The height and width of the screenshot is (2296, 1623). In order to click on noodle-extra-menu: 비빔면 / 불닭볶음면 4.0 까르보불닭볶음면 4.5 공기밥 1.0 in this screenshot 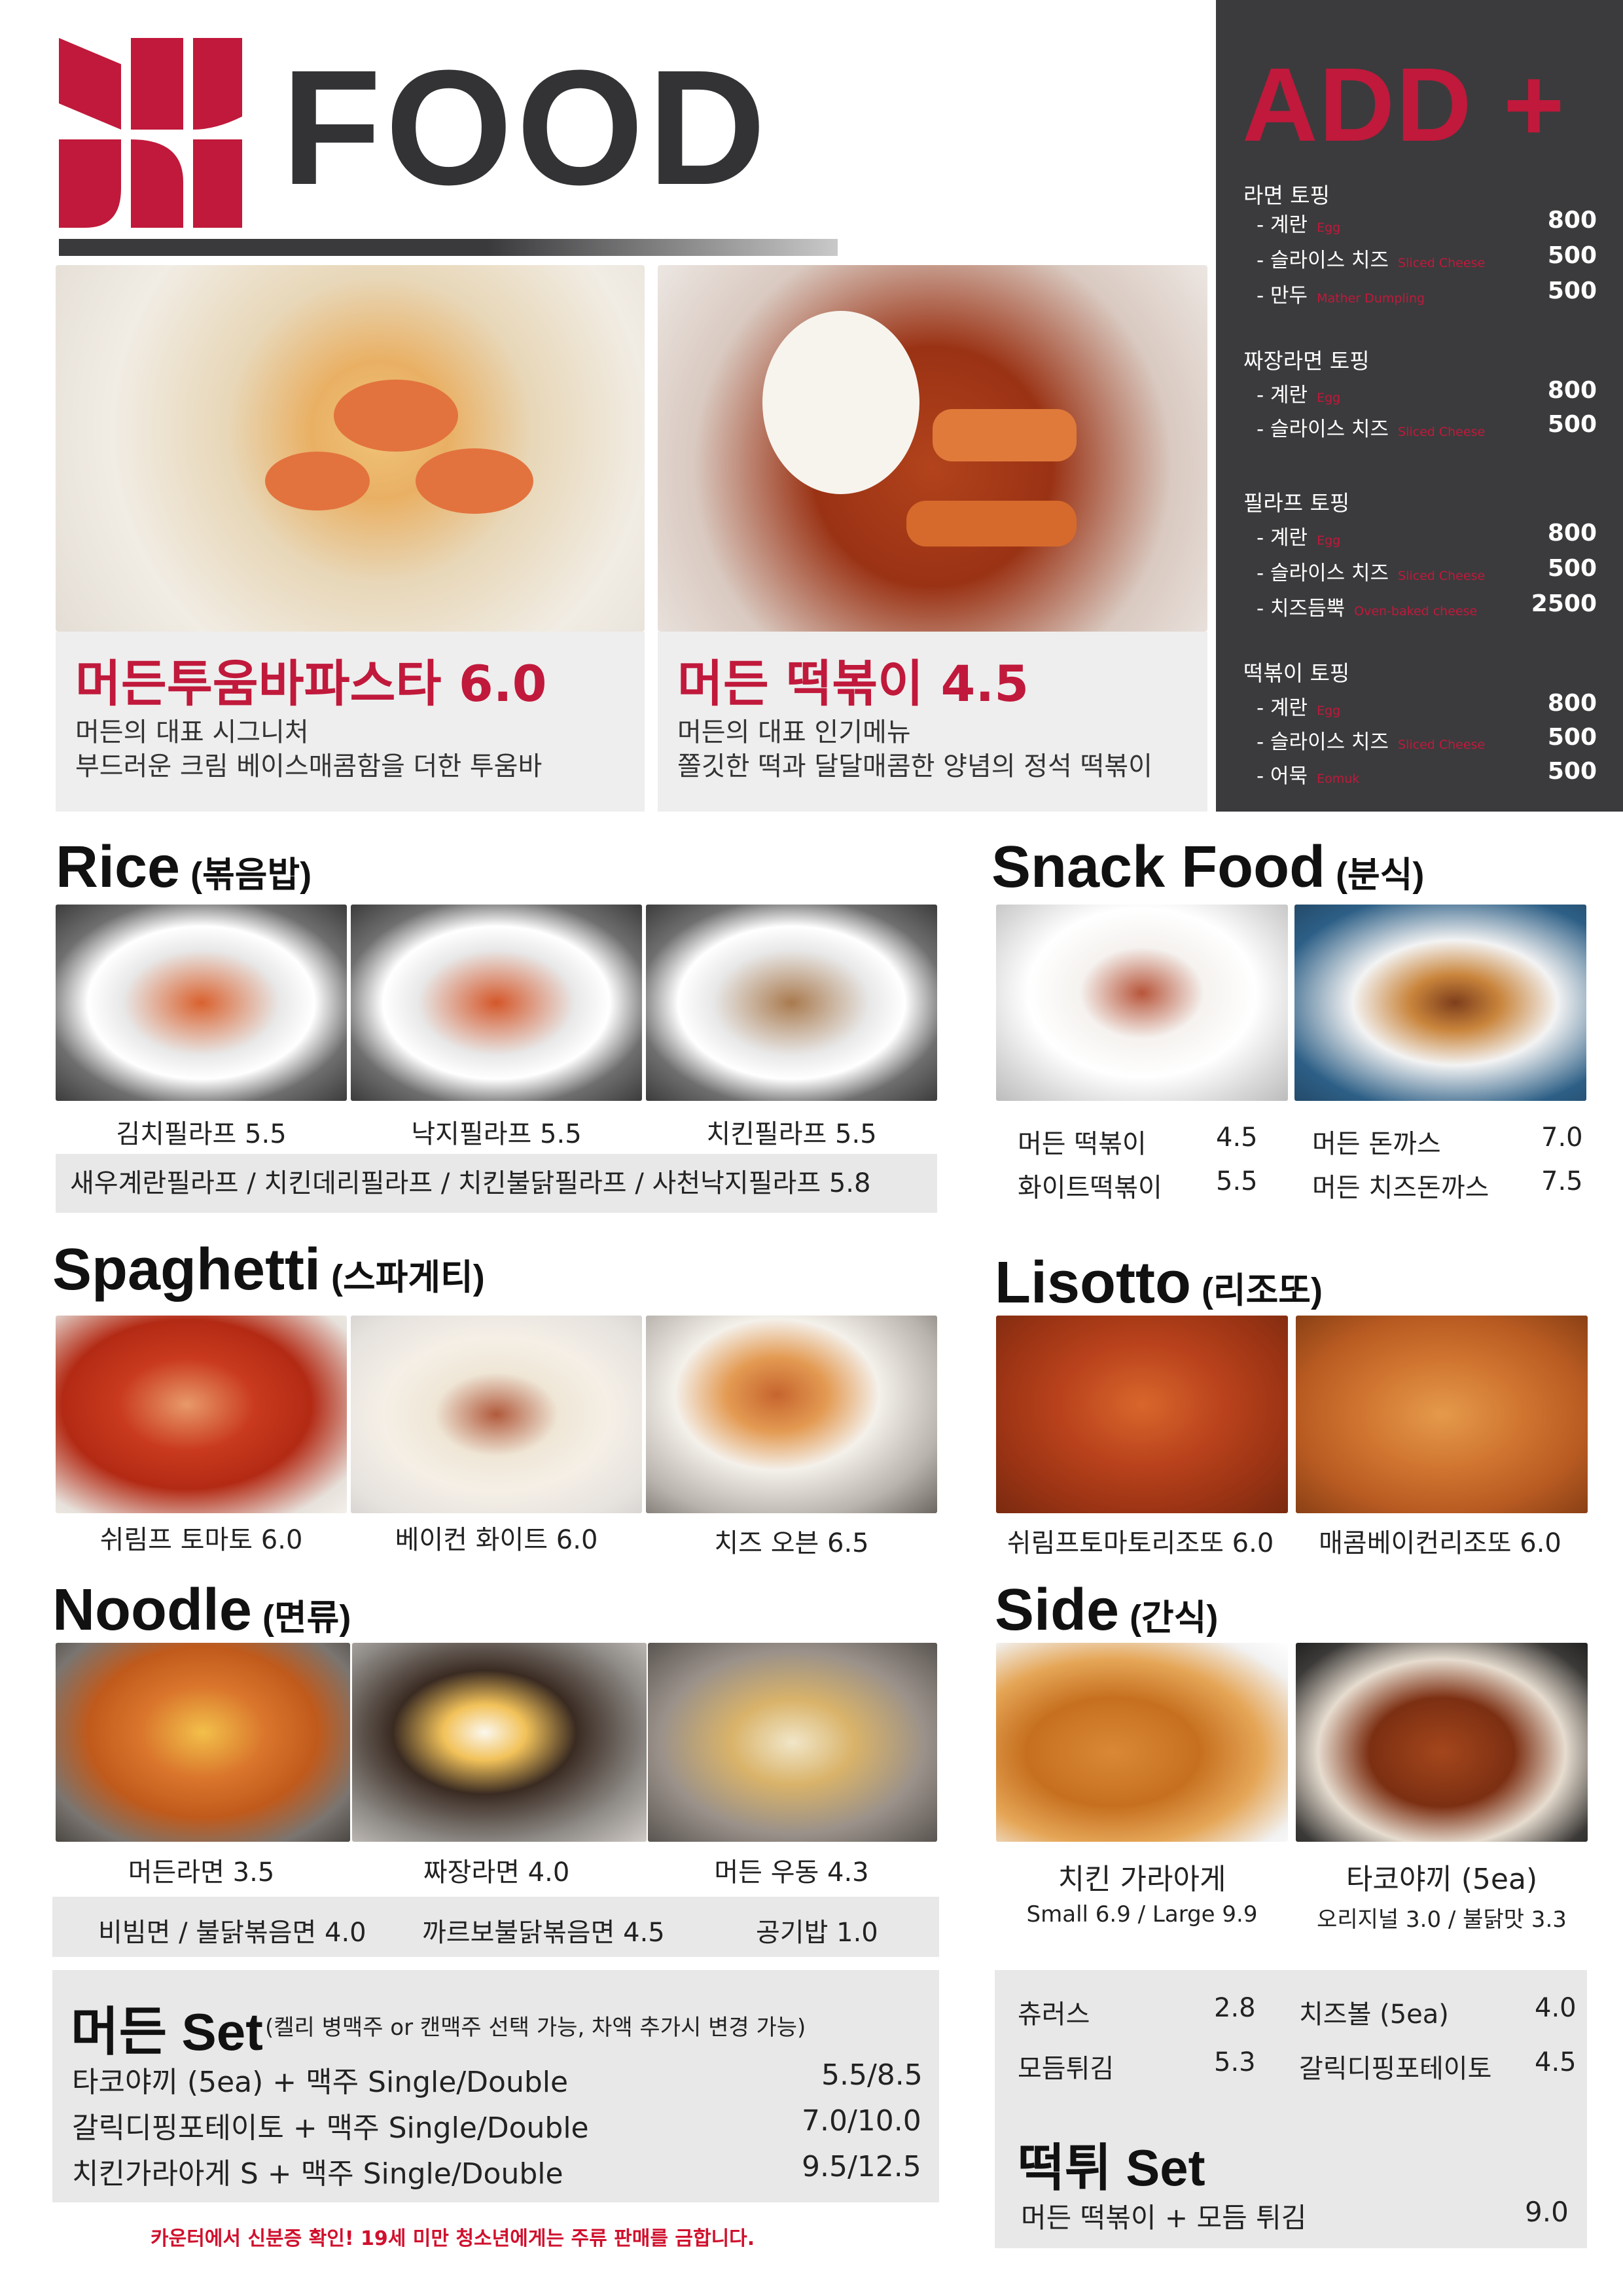, I will do `click(495, 1927)`.